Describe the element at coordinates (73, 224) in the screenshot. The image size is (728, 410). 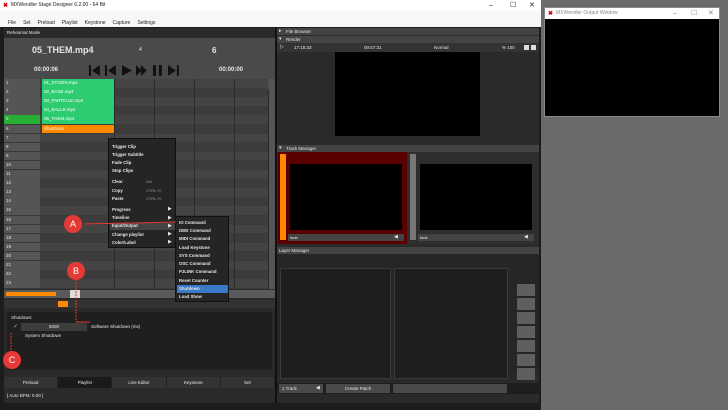
I see `annotation-a: A` at that location.